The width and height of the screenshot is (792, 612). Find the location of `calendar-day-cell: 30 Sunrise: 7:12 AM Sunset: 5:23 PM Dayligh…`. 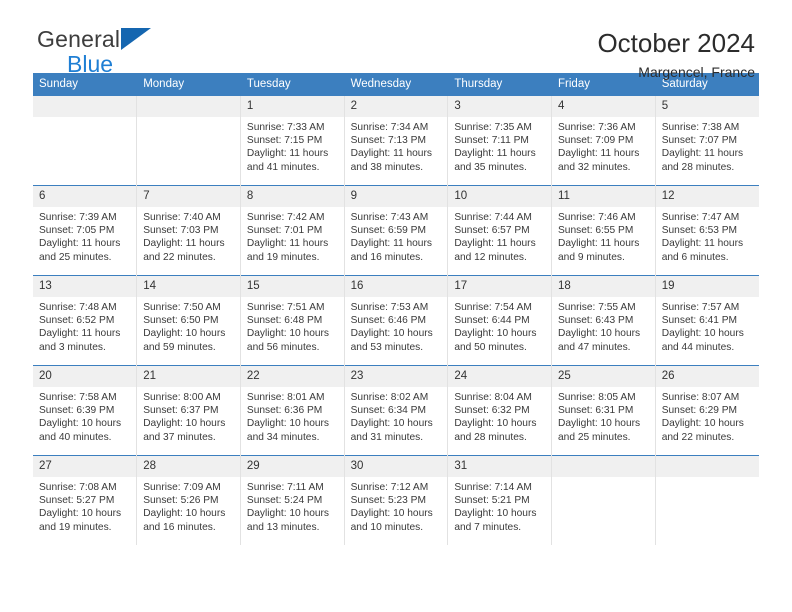

calendar-day-cell: 30 Sunrise: 7:12 AM Sunset: 5:23 PM Dayligh… is located at coordinates (396, 500).